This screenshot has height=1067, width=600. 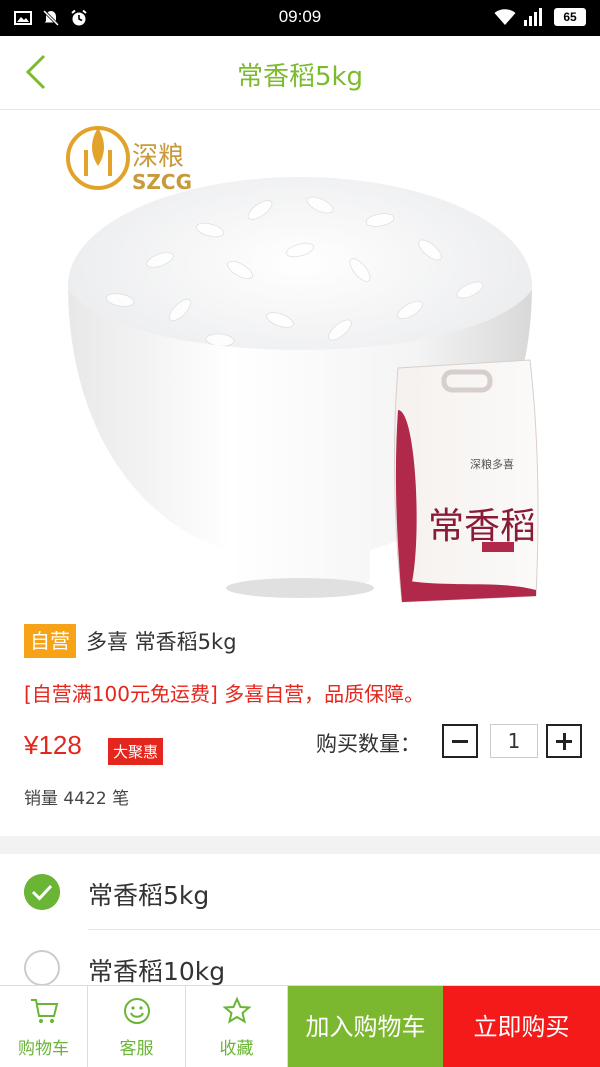 What do you see at coordinates (482, 526) in the screenshot?
I see `svg-text: 常香稻` at bounding box center [482, 526].